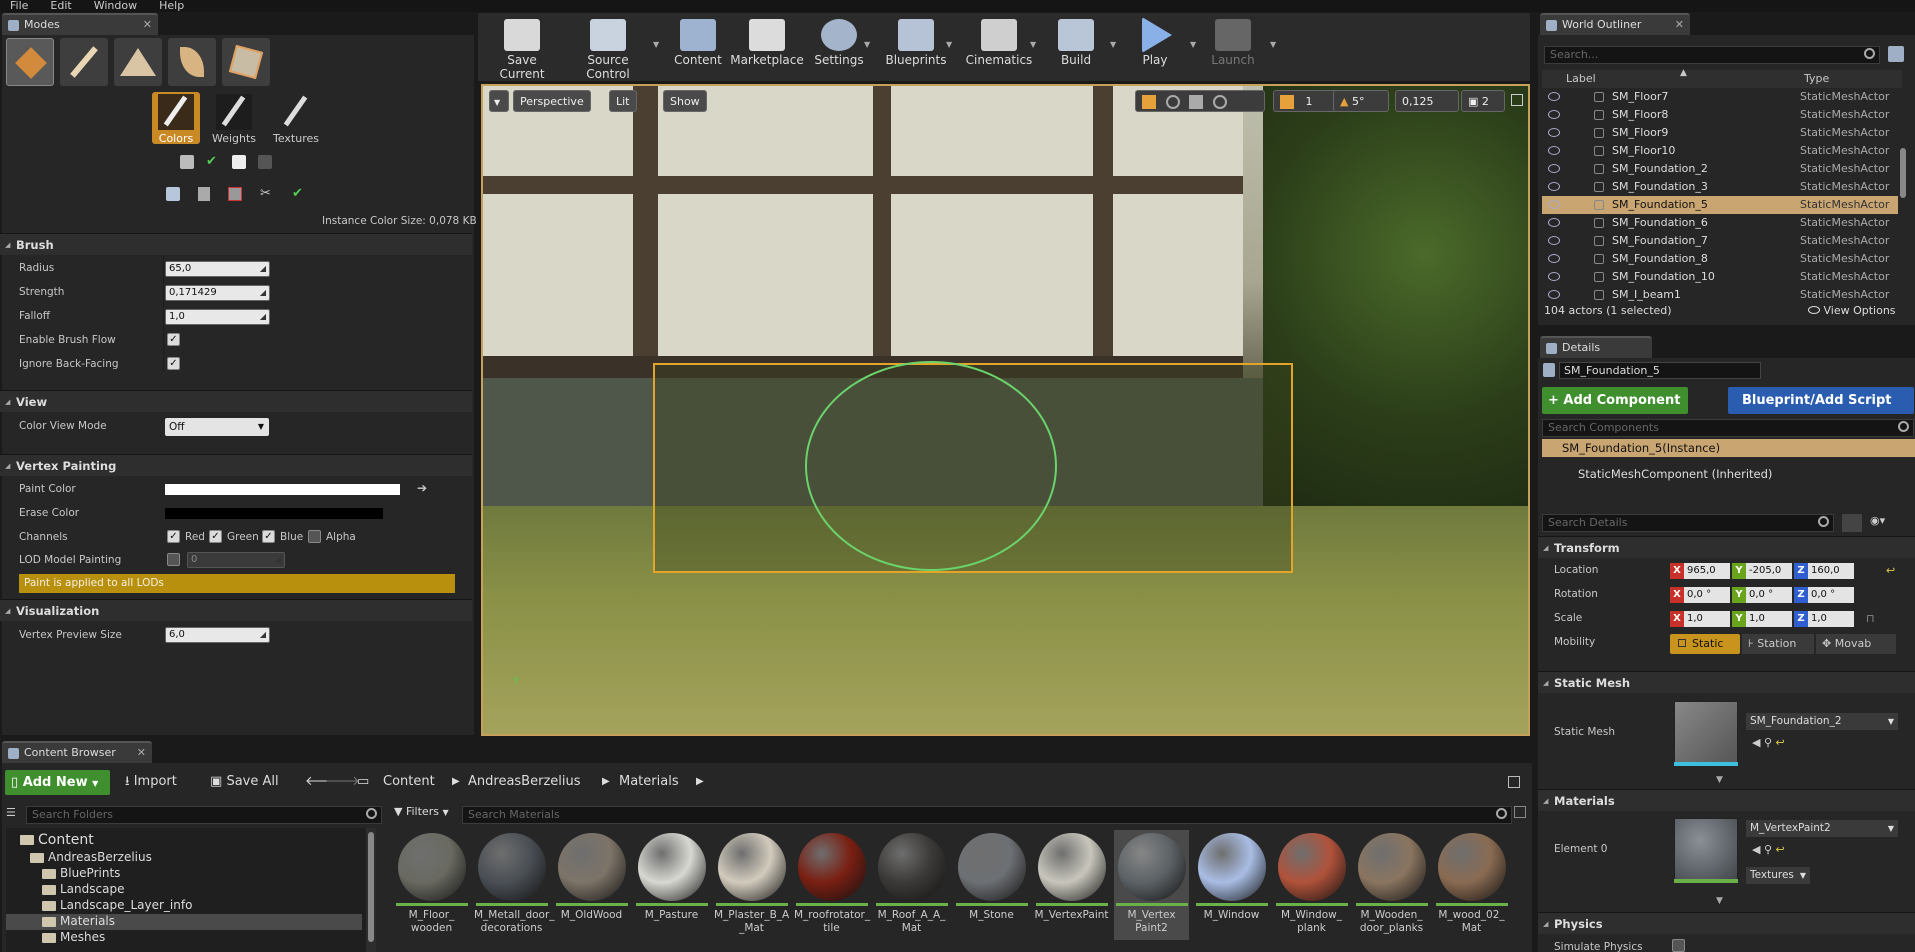 The width and height of the screenshot is (1915, 952). Describe the element at coordinates (84, 62) in the screenshot. I see `paint-mode-icon` at that location.